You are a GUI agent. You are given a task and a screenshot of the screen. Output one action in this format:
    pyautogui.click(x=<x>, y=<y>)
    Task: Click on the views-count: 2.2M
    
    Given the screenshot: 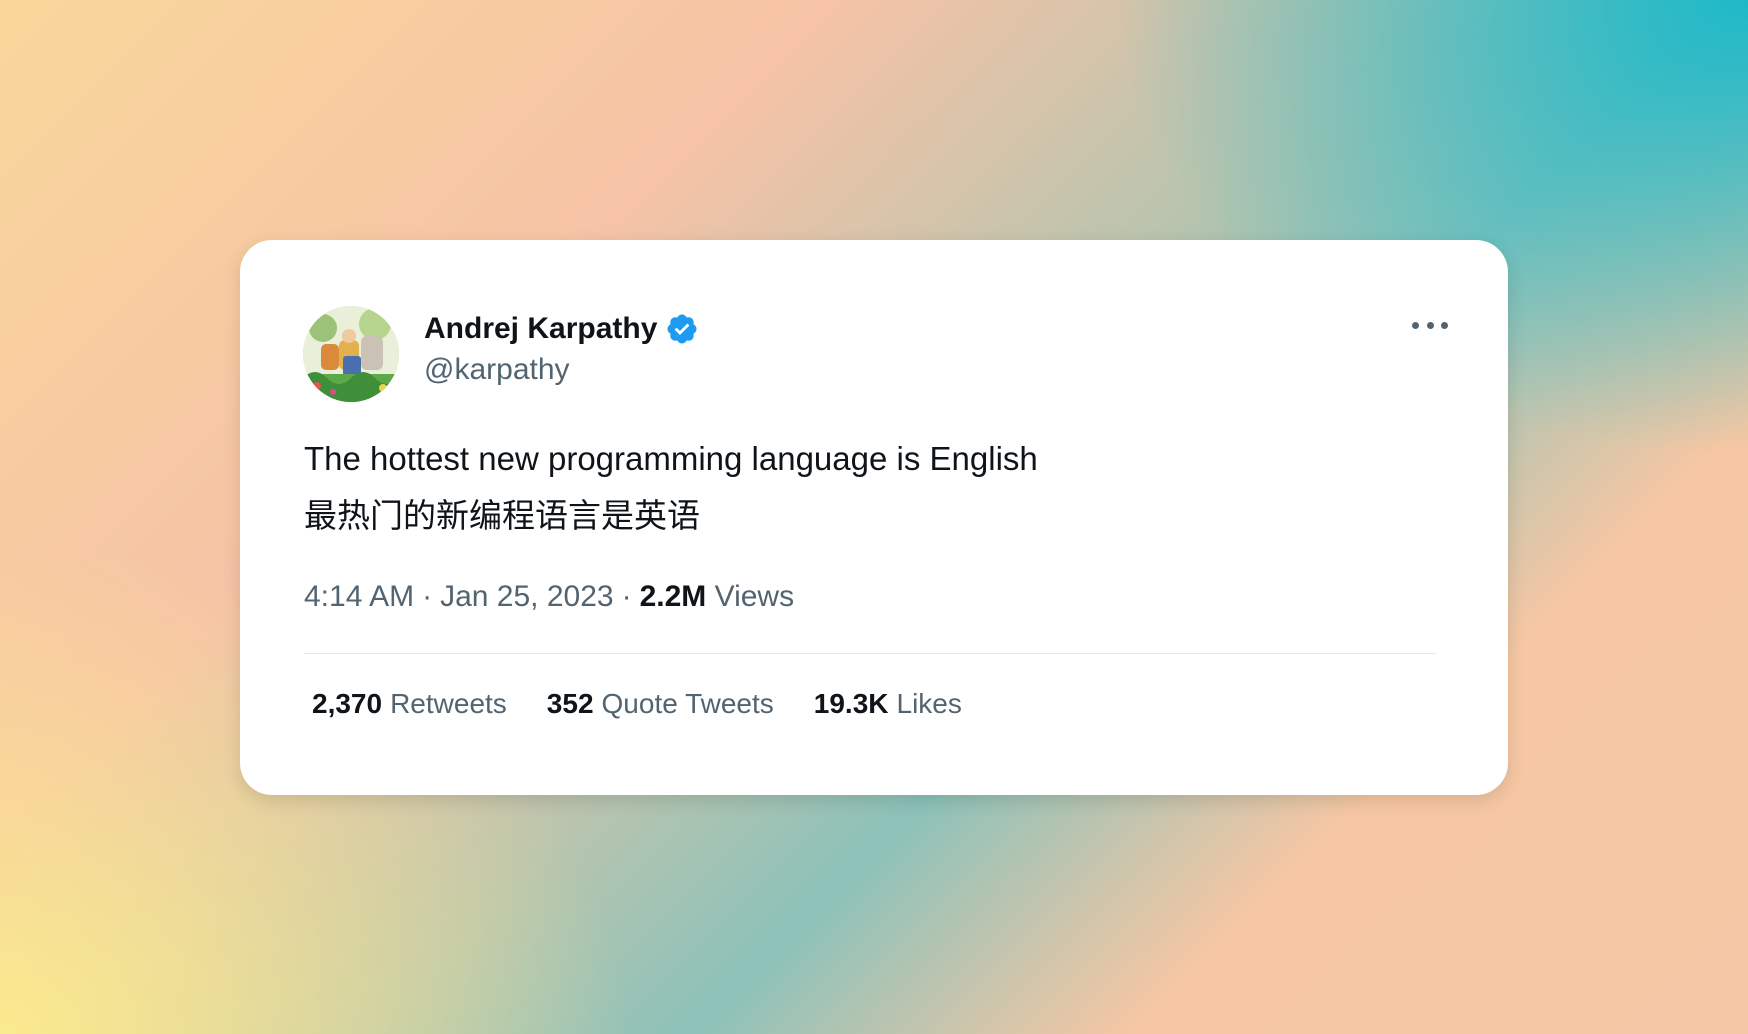 What is the action you would take?
    pyautogui.click(x=673, y=596)
    